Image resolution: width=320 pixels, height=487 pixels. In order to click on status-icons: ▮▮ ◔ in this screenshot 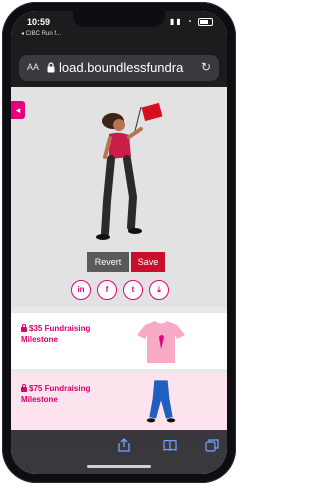, I will do `click(191, 21)`.